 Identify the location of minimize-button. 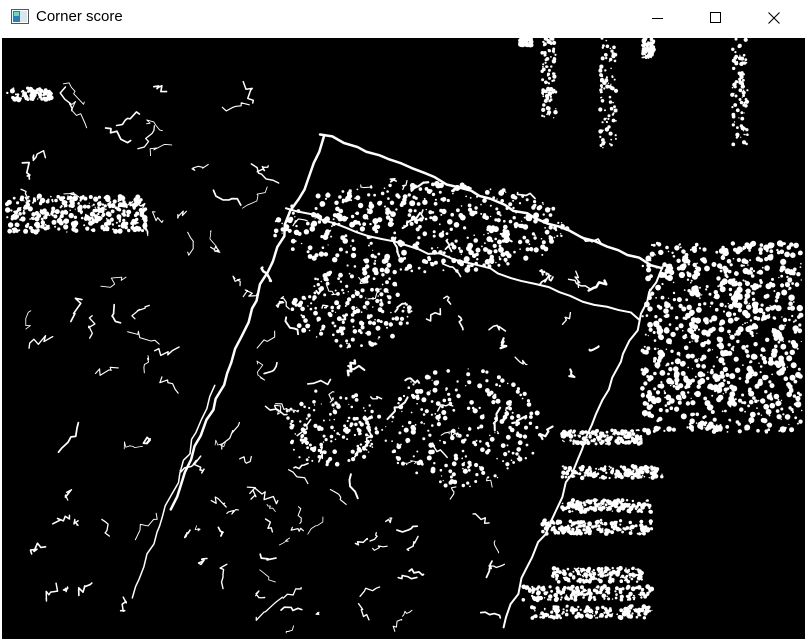
(658, 18).